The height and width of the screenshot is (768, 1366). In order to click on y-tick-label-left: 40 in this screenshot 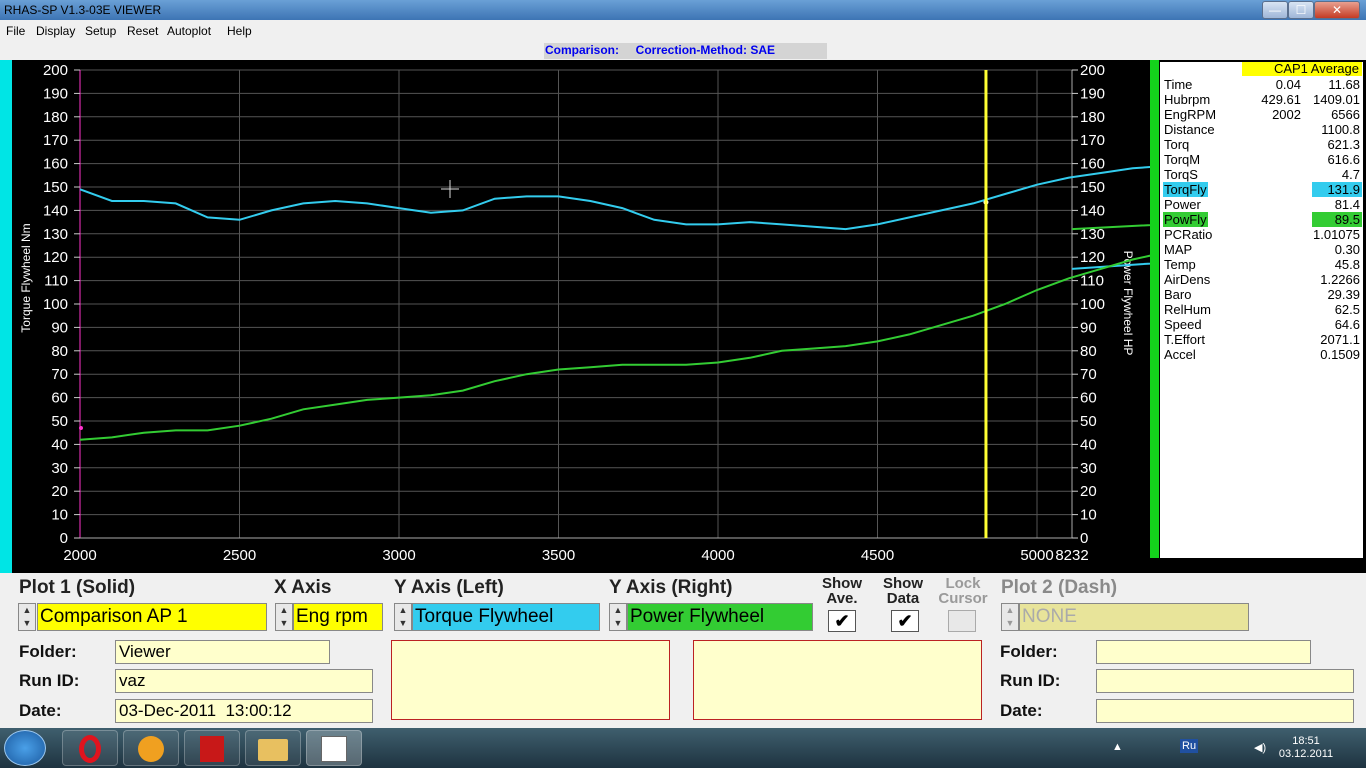, I will do `click(59, 444)`.